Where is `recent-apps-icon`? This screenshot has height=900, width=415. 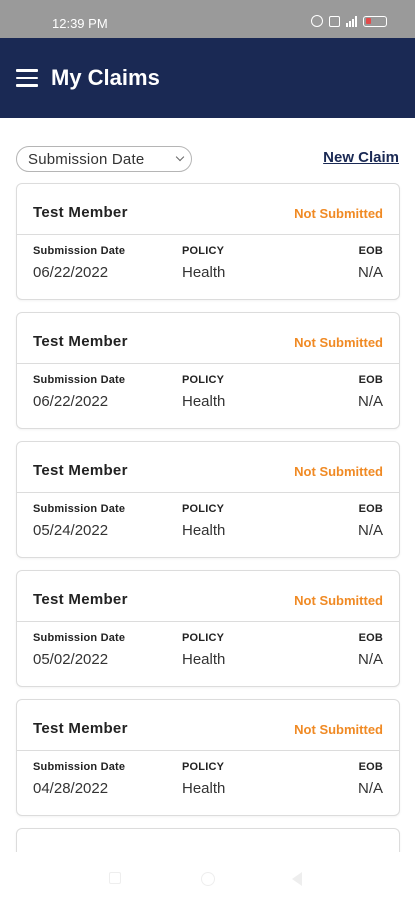 recent-apps-icon is located at coordinates (115, 878).